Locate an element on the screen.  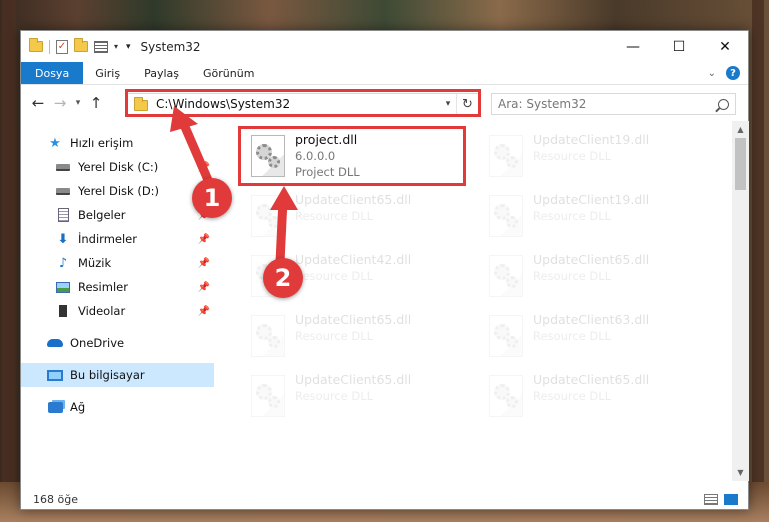
annotation-arrows is located at coordinates (234, 186).